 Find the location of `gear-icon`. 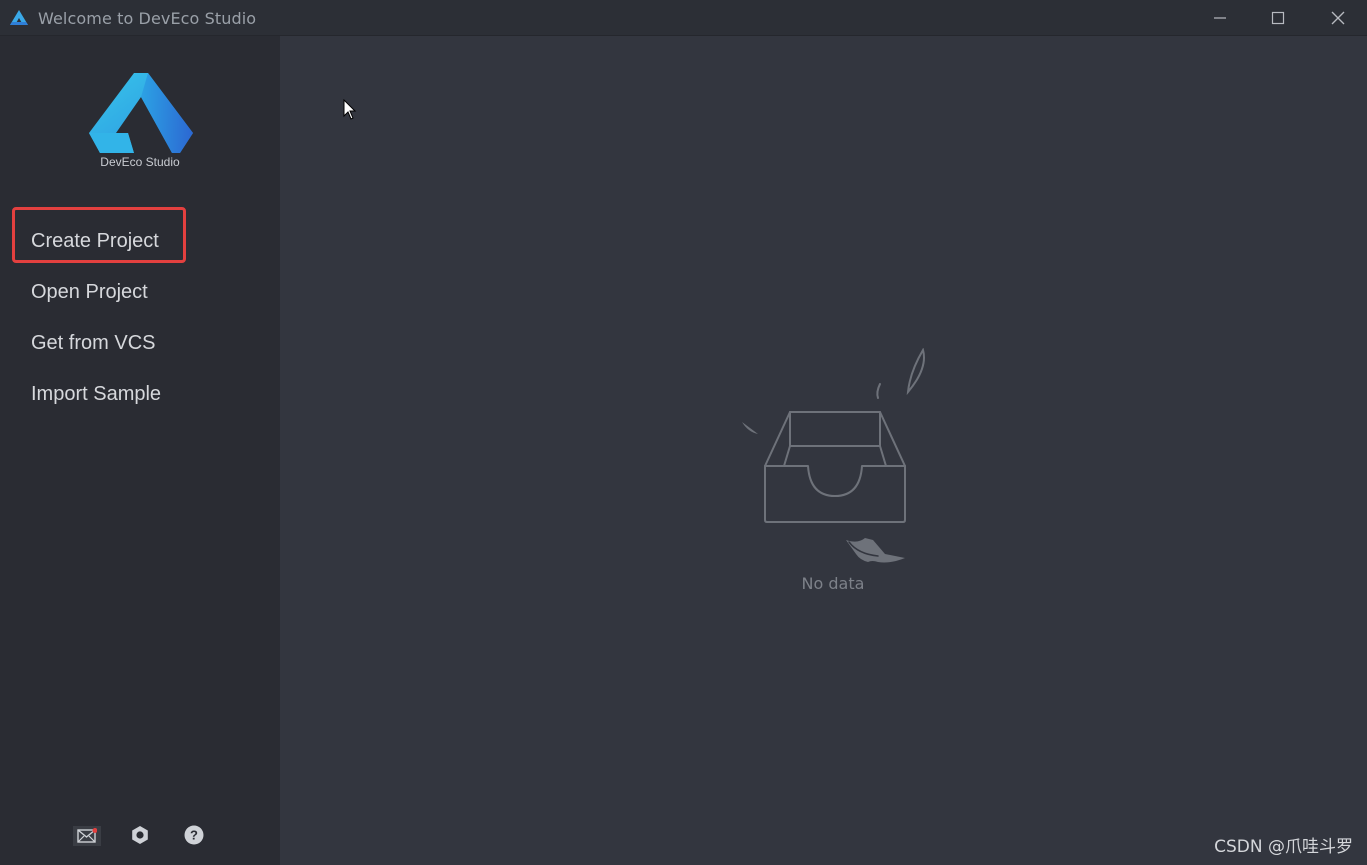

gear-icon is located at coordinates (140, 835).